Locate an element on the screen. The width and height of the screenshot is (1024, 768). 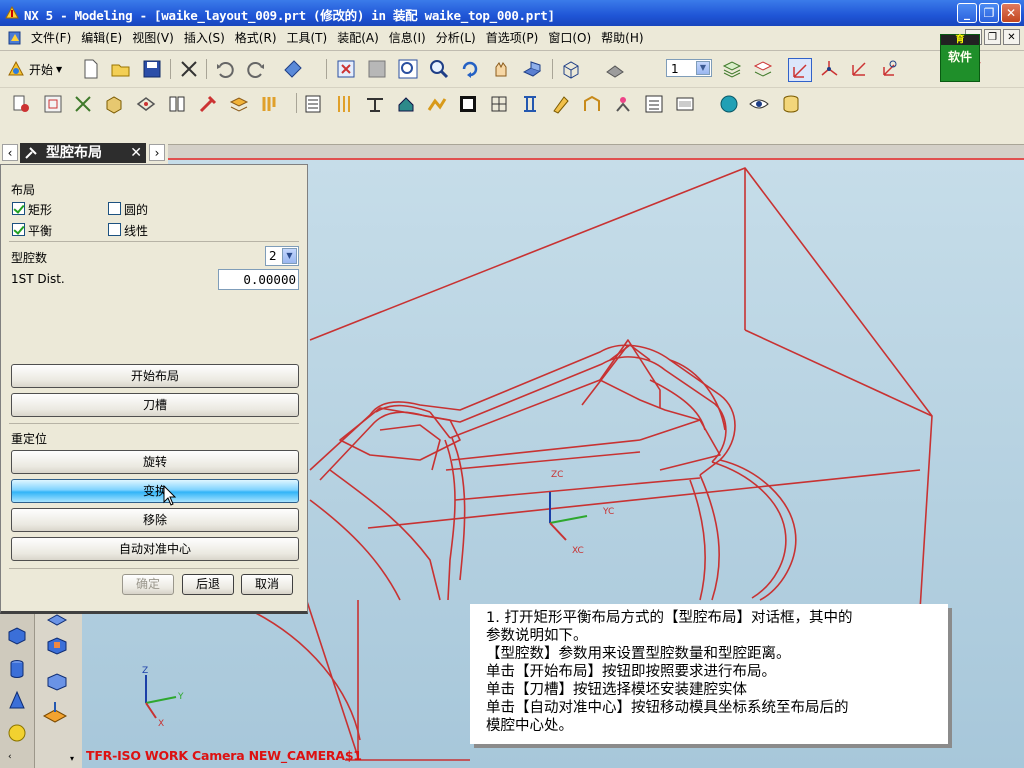
workpiece-icon is located at coordinates (114, 104).